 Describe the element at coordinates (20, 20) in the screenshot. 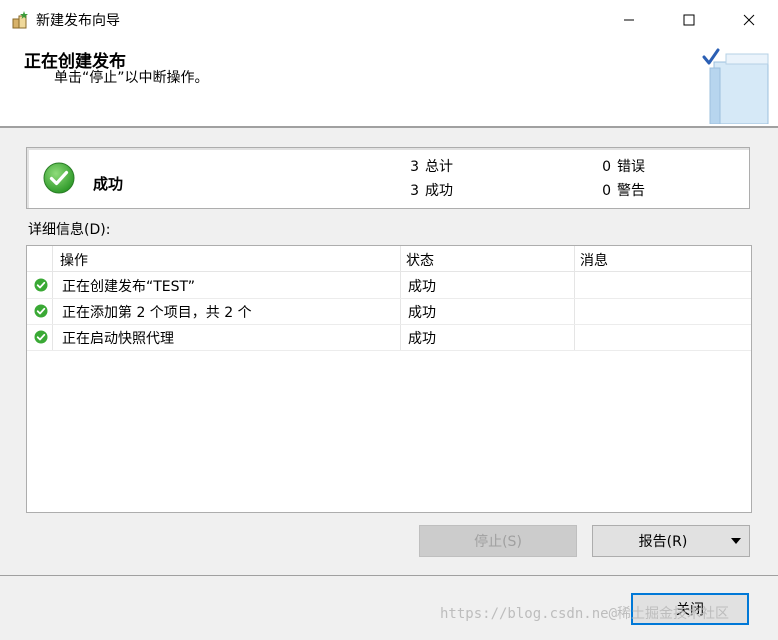

I see `wizard-app-icon` at that location.